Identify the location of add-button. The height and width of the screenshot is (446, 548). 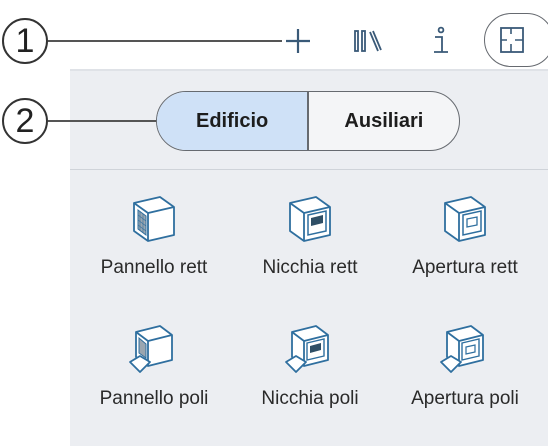
(298, 41).